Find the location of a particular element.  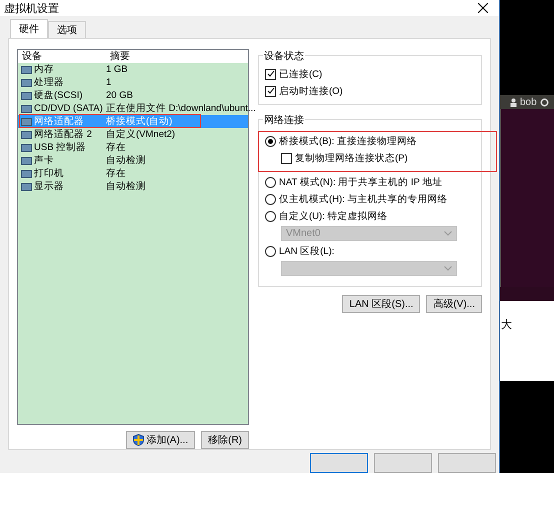

device-row: 显示器 自动检测 is located at coordinates (133, 186).